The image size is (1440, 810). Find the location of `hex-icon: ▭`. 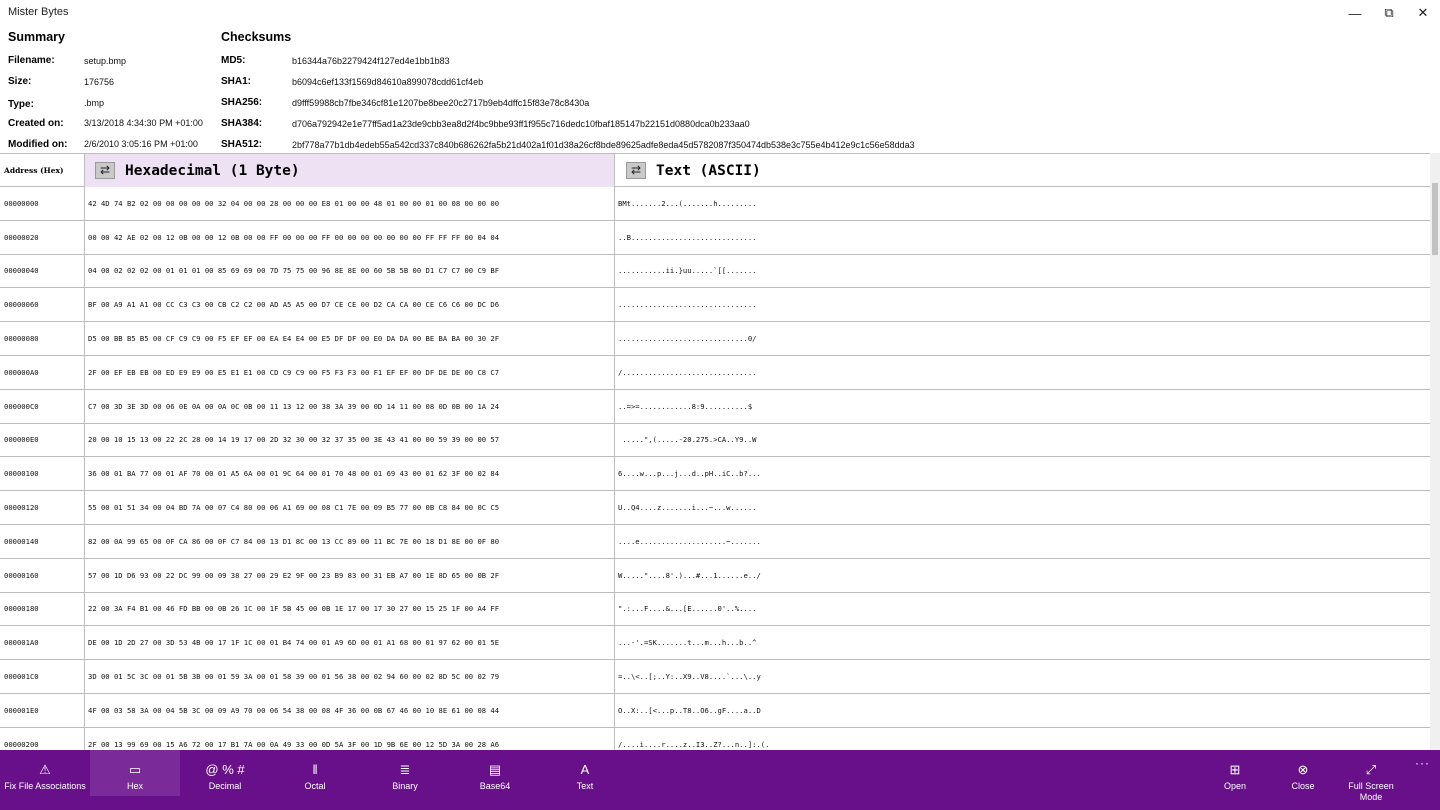

hex-icon: ▭ is located at coordinates (135, 769).